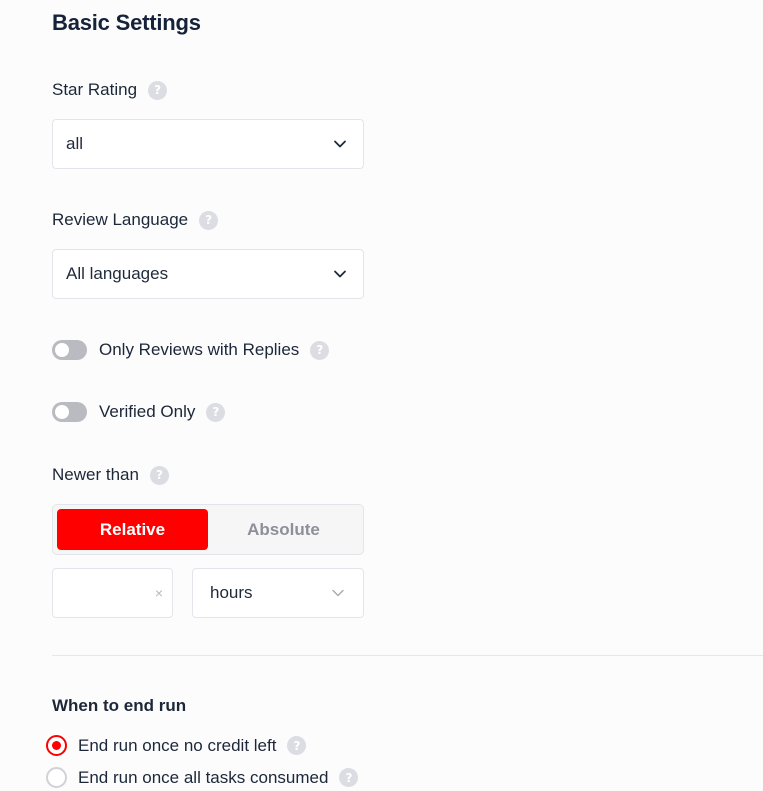  I want to click on star-rating-select: all, so click(208, 144).